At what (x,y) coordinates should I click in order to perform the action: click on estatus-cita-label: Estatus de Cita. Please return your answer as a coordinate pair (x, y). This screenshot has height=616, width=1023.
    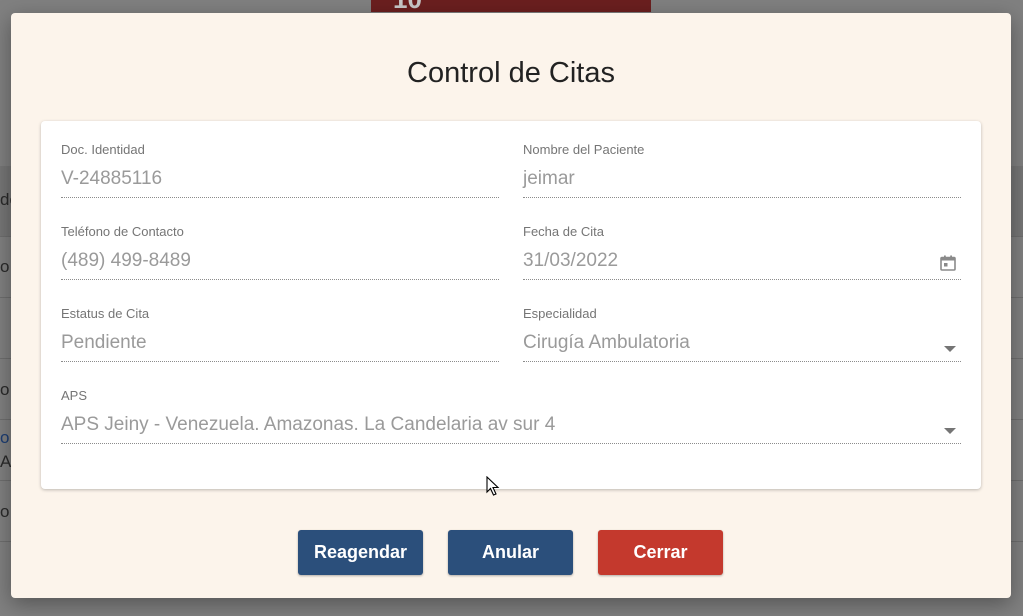
    Looking at the image, I should click on (105, 313).